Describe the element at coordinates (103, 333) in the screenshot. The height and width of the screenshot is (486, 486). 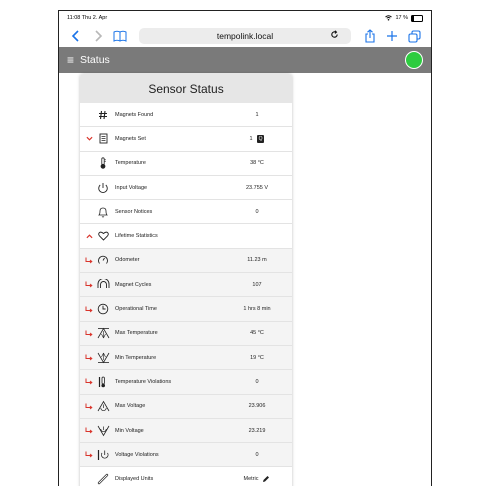
I see `max-temperature-icon` at that location.